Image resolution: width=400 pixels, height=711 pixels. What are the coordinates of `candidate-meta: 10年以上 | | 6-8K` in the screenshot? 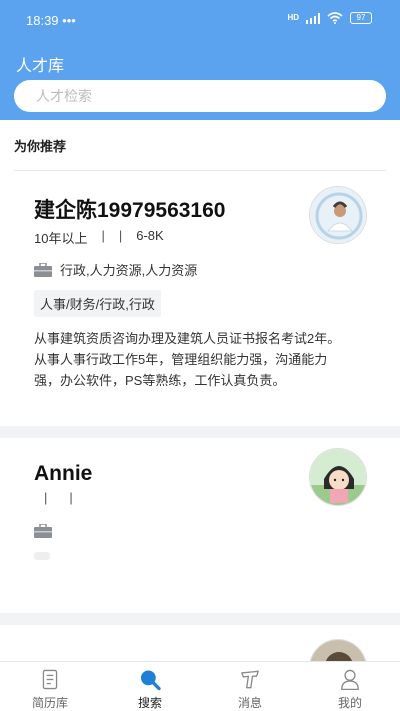 It's located at (99, 237).